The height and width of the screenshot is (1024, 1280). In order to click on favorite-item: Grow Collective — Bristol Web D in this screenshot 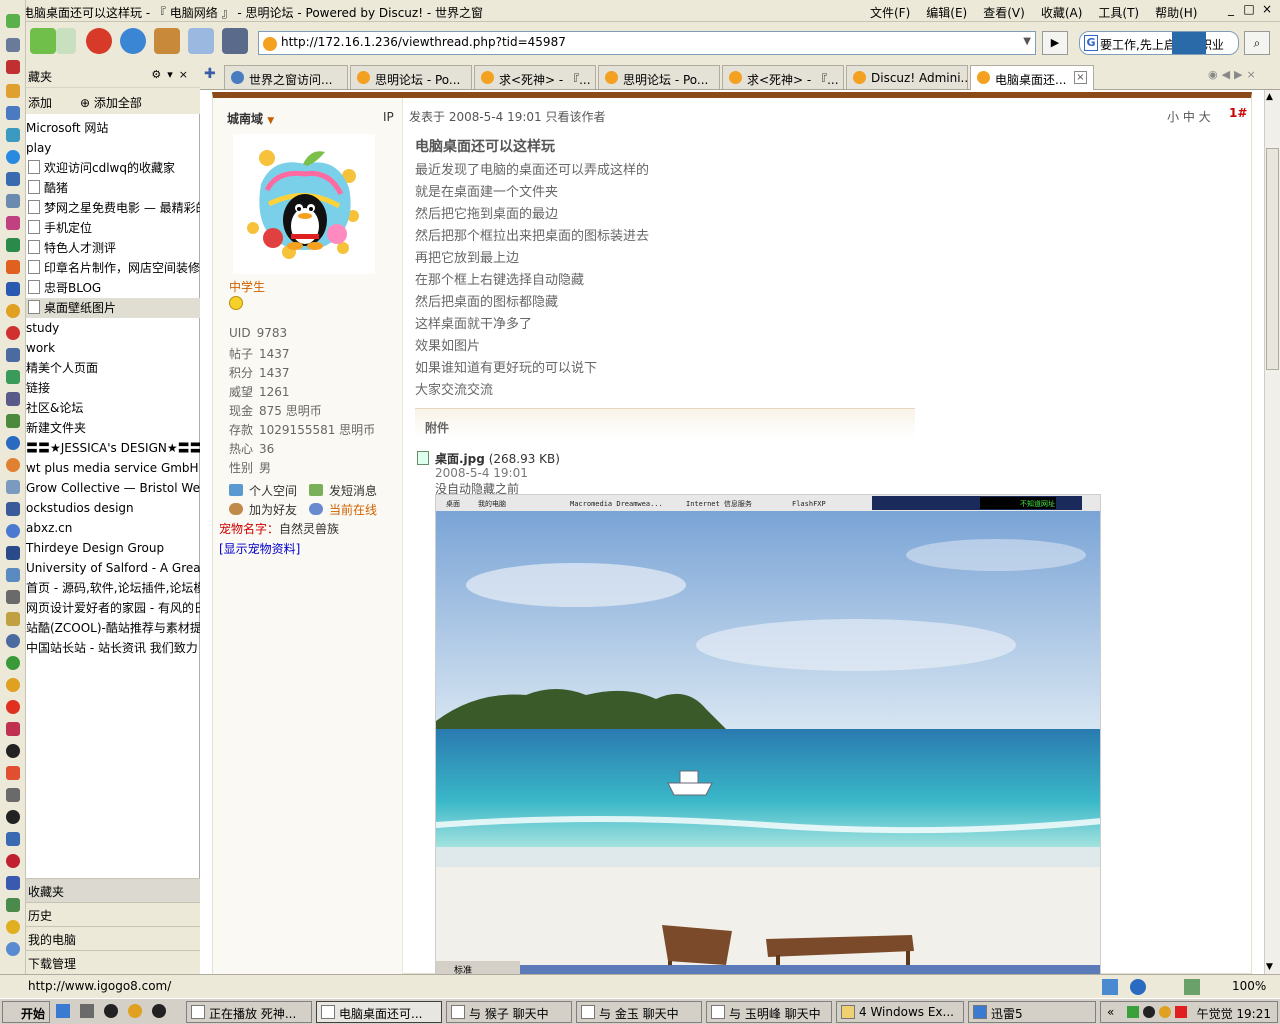, I will do `click(113, 488)`.